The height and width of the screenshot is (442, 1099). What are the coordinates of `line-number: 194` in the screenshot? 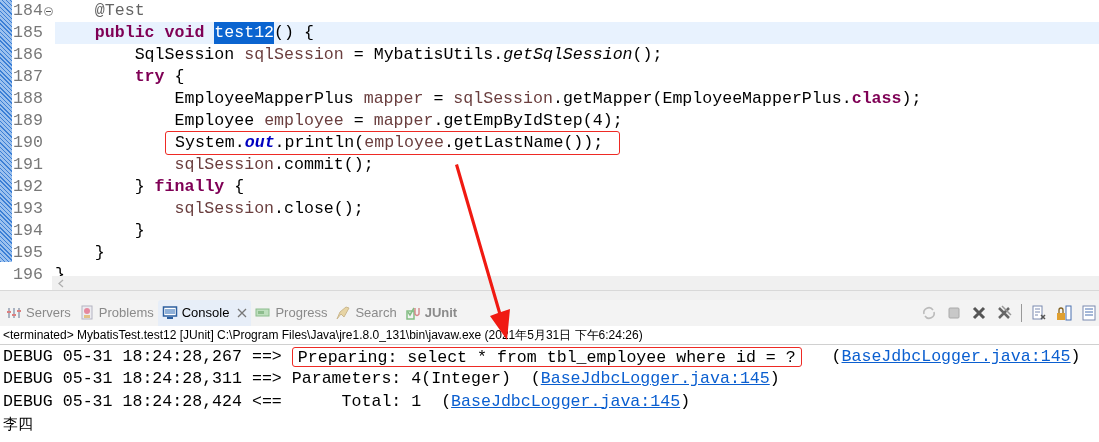 It's located at (28, 231).